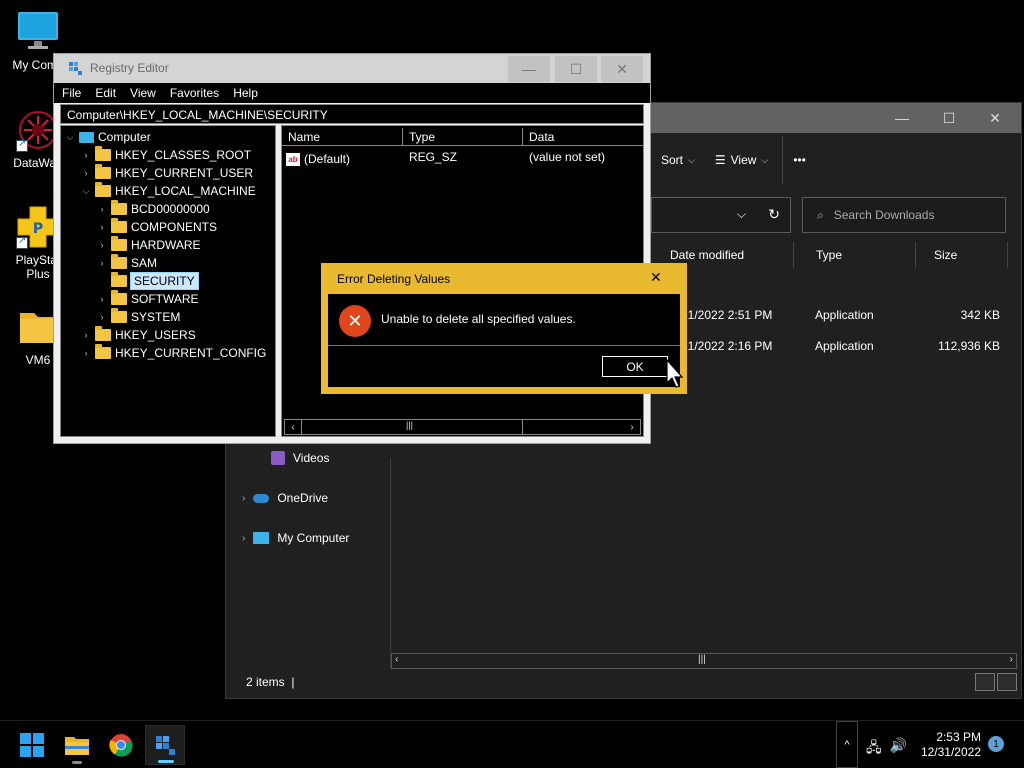 The width and height of the screenshot is (1024, 768). Describe the element at coordinates (77, 745) in the screenshot. I see `taskbar-file-explorer` at that location.